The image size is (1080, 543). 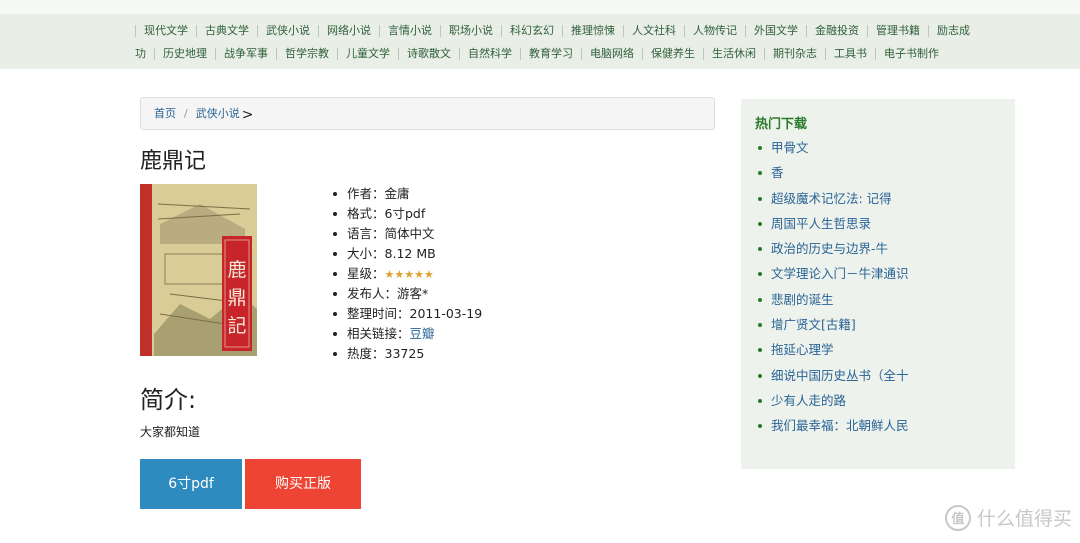 I want to click on info-size: 大小：8.12 MB, so click(x=407, y=255).